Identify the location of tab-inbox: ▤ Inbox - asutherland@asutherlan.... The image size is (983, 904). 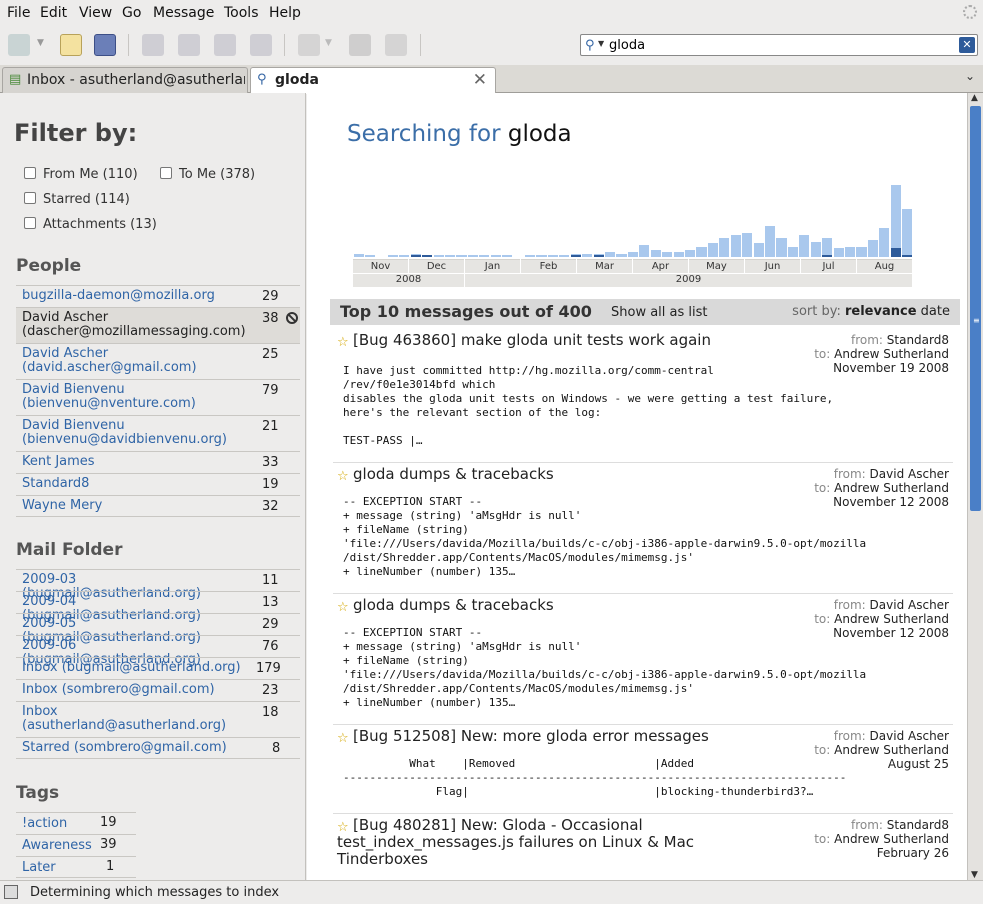
(125, 80).